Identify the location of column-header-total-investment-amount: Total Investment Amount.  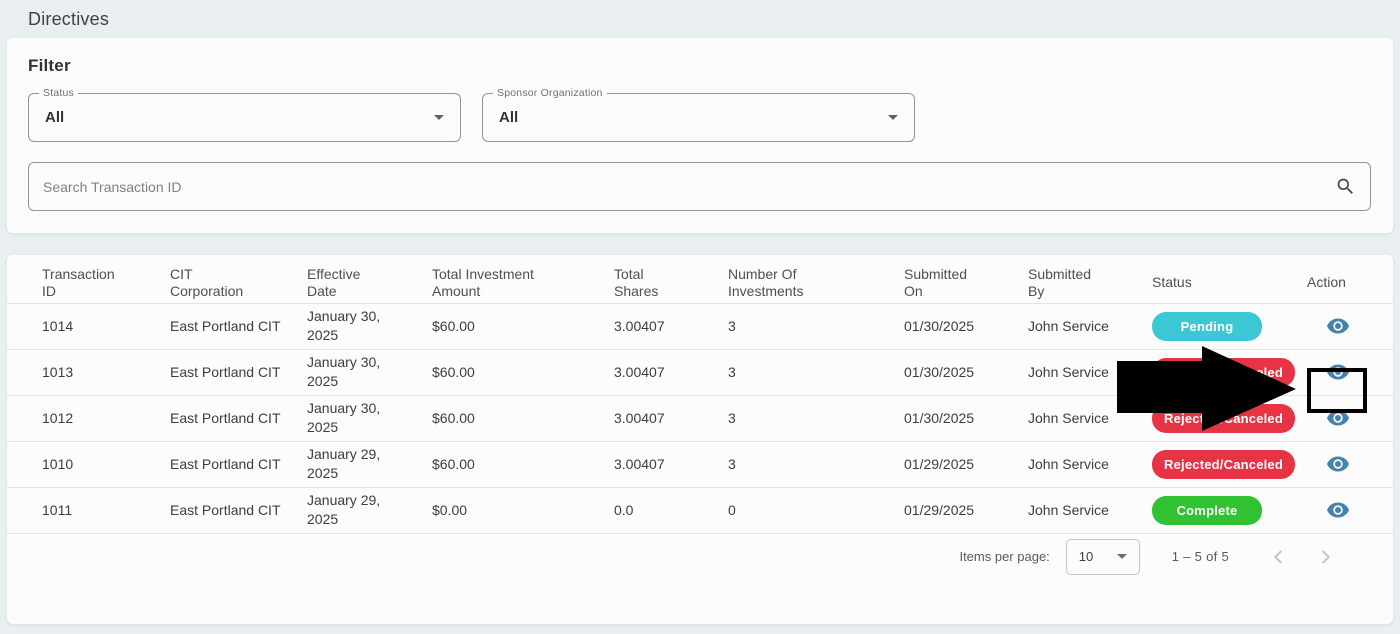
(503, 281).